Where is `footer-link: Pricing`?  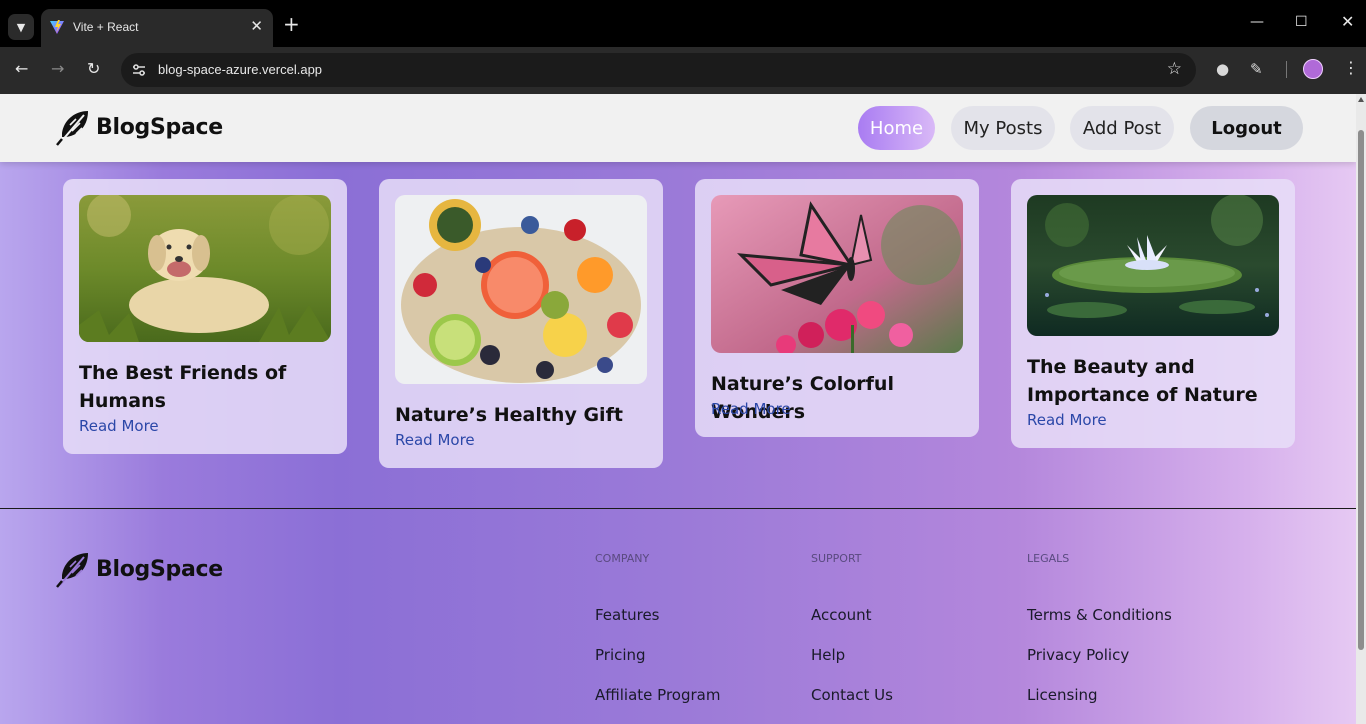
footer-link: Pricing is located at coordinates (620, 655).